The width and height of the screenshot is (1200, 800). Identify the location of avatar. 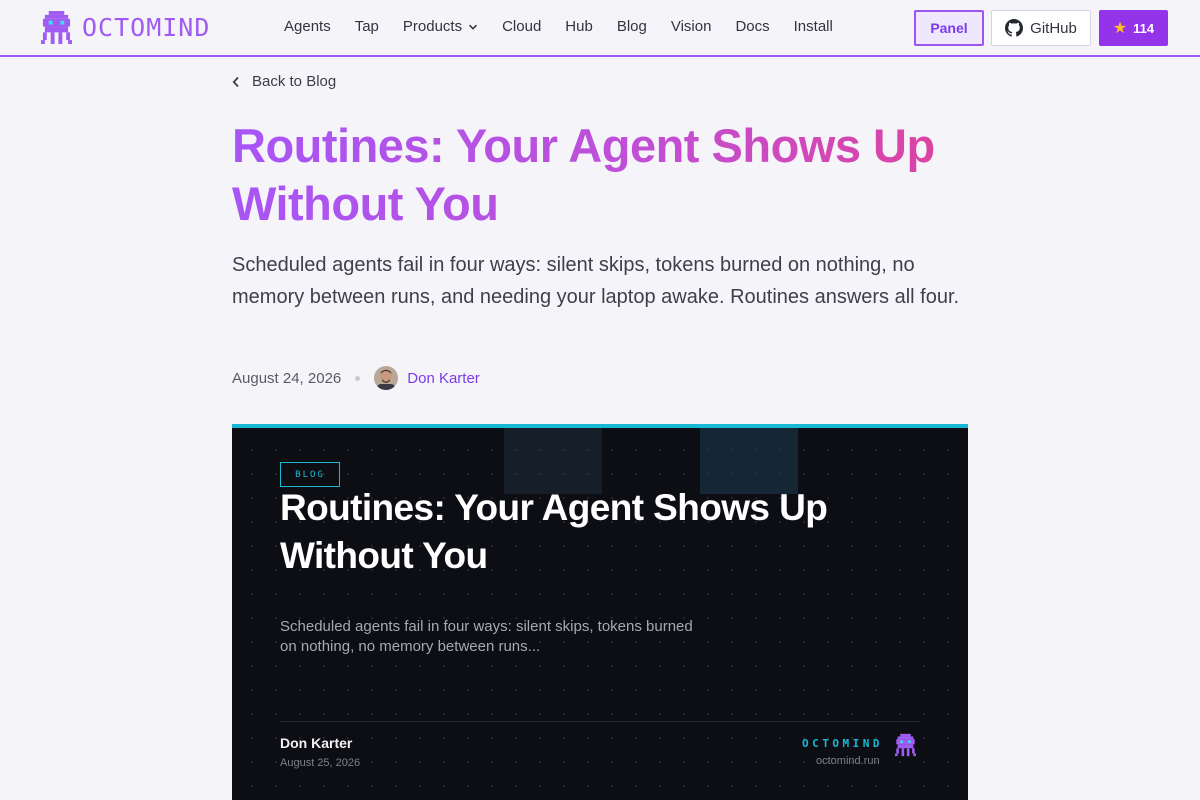
(386, 378).